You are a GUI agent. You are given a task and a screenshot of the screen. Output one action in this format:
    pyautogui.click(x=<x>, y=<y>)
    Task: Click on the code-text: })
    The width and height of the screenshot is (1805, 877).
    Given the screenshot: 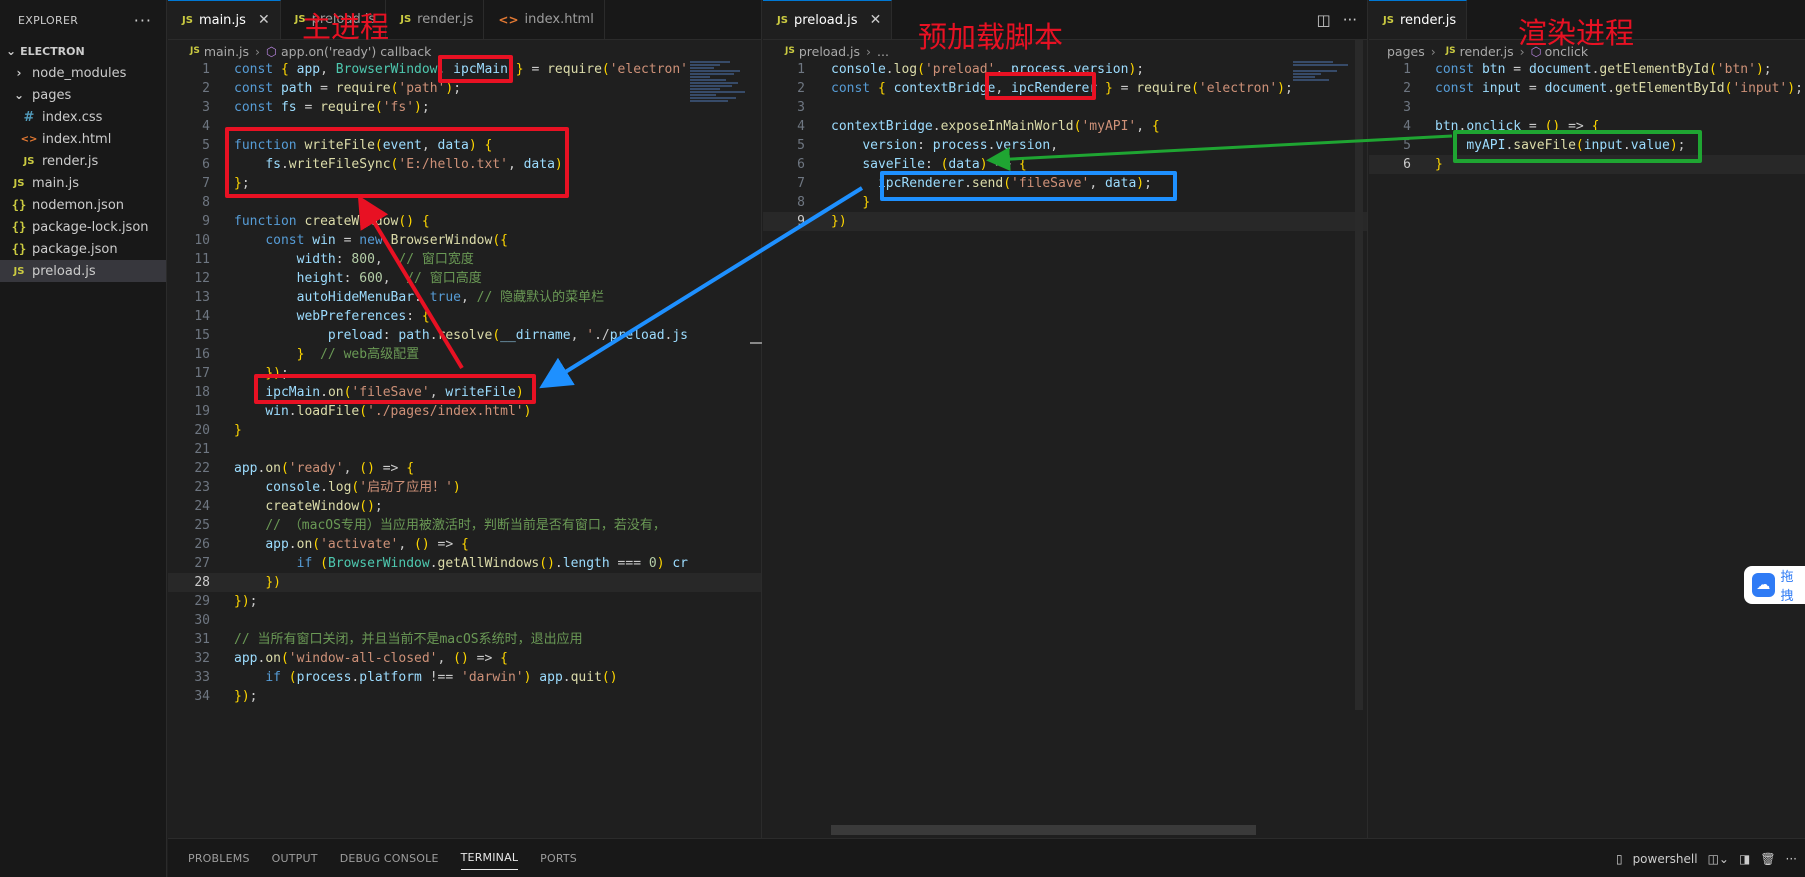 What is the action you would take?
    pyautogui.click(x=839, y=221)
    